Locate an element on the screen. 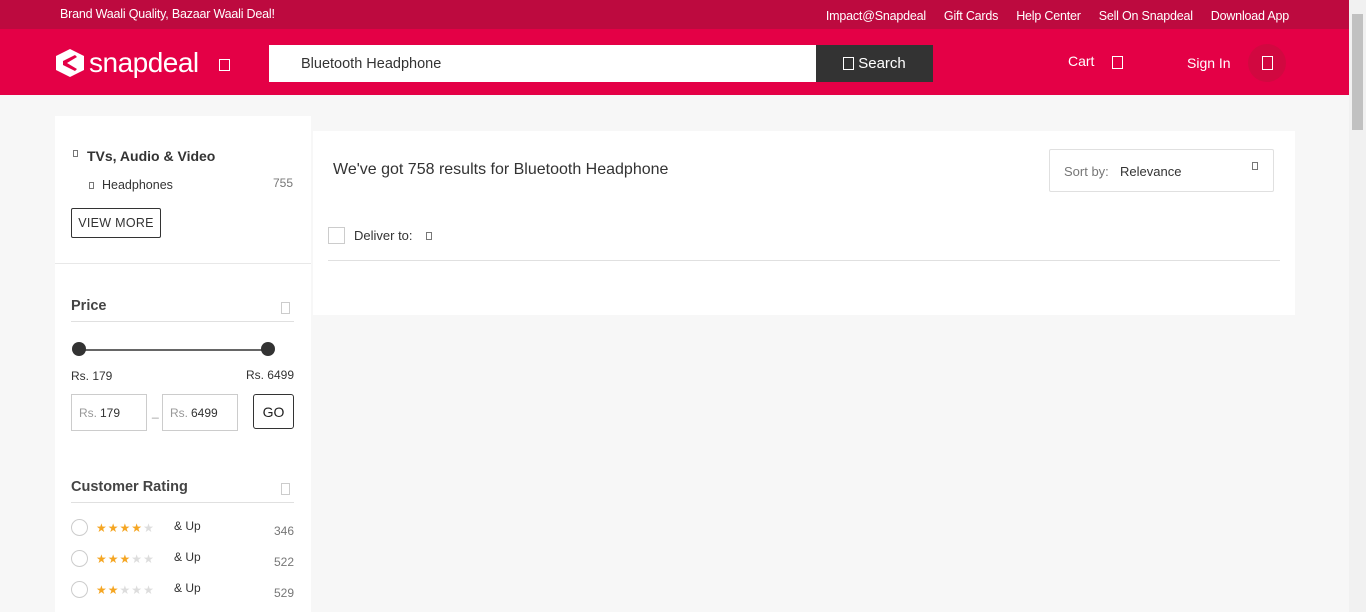 The height and width of the screenshot is (612, 1366). scrollbar-thumb is located at coordinates (1357, 72).